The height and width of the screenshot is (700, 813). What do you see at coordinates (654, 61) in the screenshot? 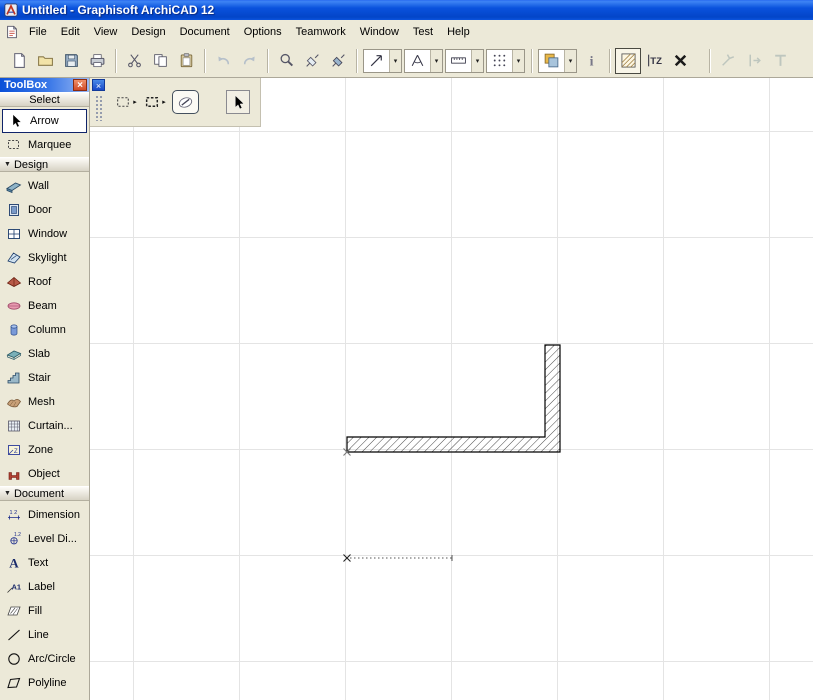
I see `dimension-text-button: TZ` at bounding box center [654, 61].